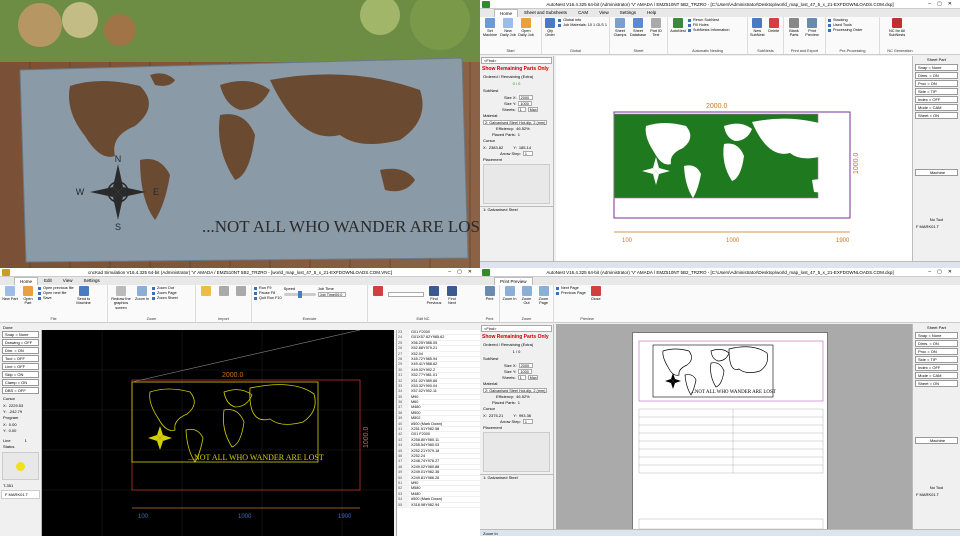 This screenshot has height=536, width=960. I want to click on speed-slider-thumb, so click(299, 294).